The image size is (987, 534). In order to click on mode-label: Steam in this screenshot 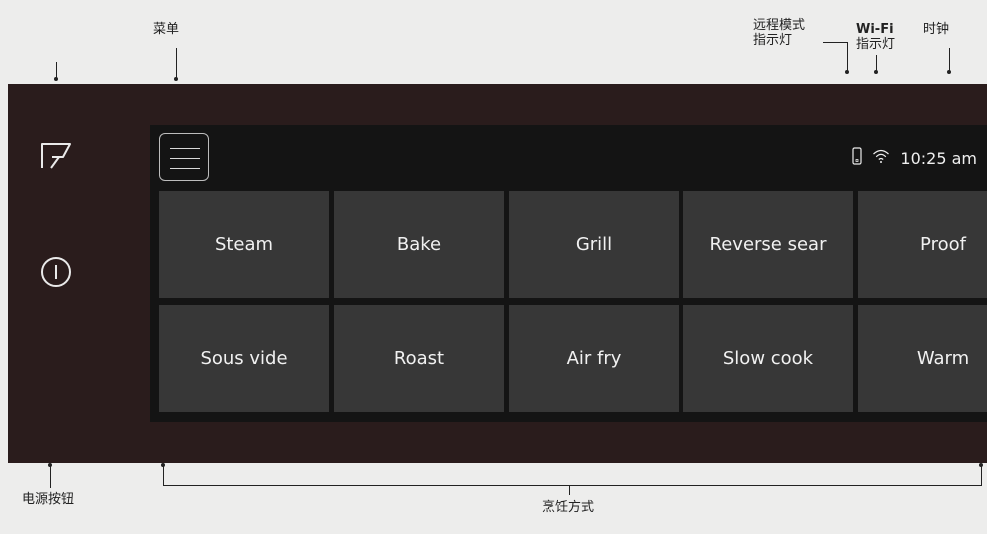, I will do `click(244, 244)`.